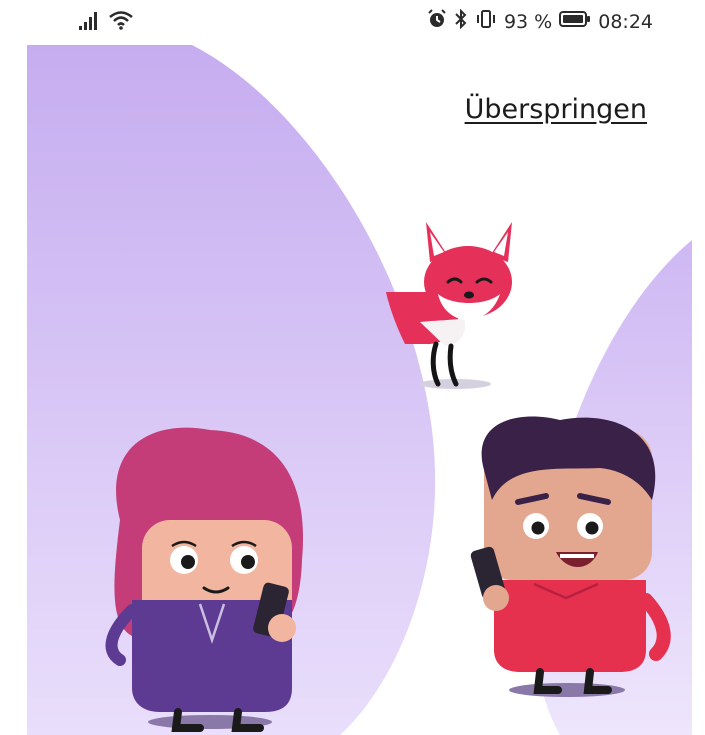  Describe the element at coordinates (570, 556) in the screenshot. I see `man-character` at that location.